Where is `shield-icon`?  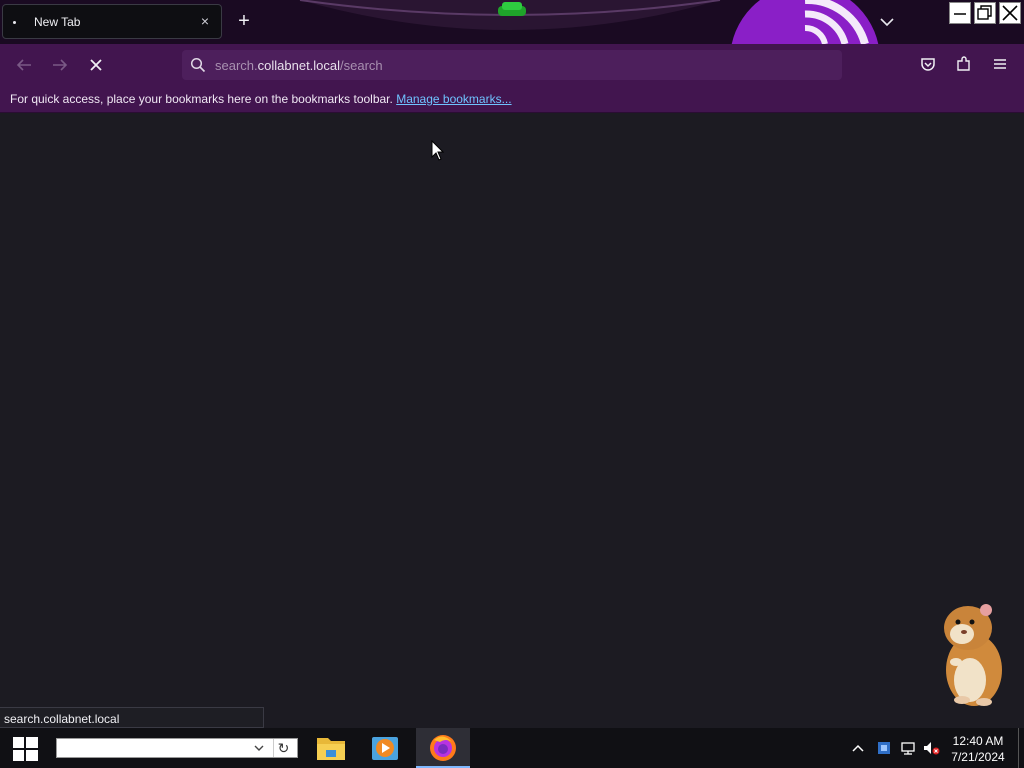
shield-icon is located at coordinates (884, 748).